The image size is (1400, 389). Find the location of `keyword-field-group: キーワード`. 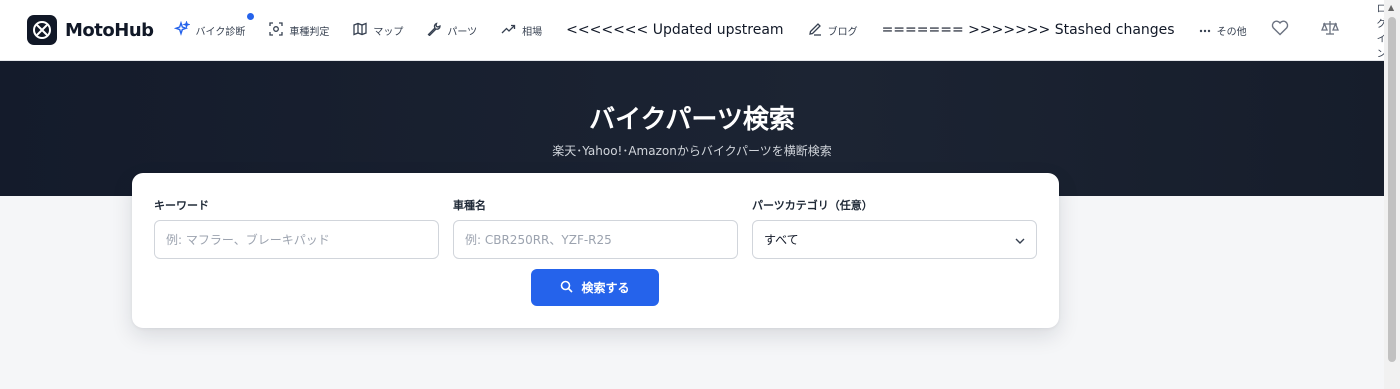

keyword-field-group: キーワード is located at coordinates (296, 228).